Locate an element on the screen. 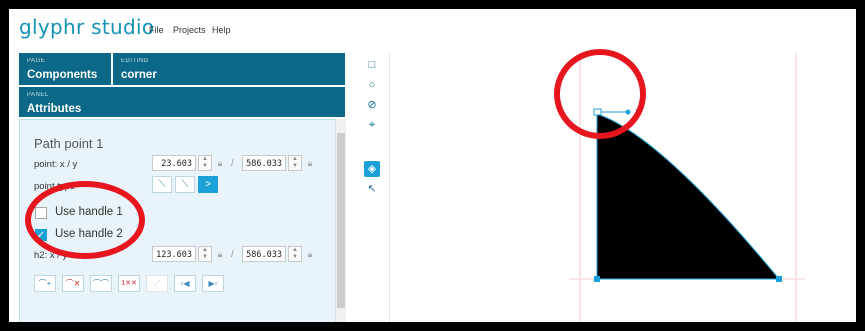 The width and height of the screenshot is (865, 331). panel-name: Attributes is located at coordinates (54, 109).